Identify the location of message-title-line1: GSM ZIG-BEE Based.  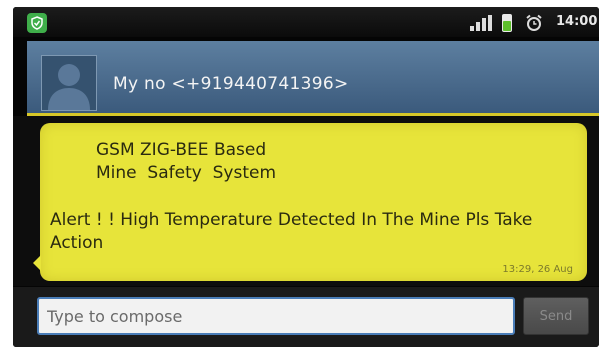
(181, 150).